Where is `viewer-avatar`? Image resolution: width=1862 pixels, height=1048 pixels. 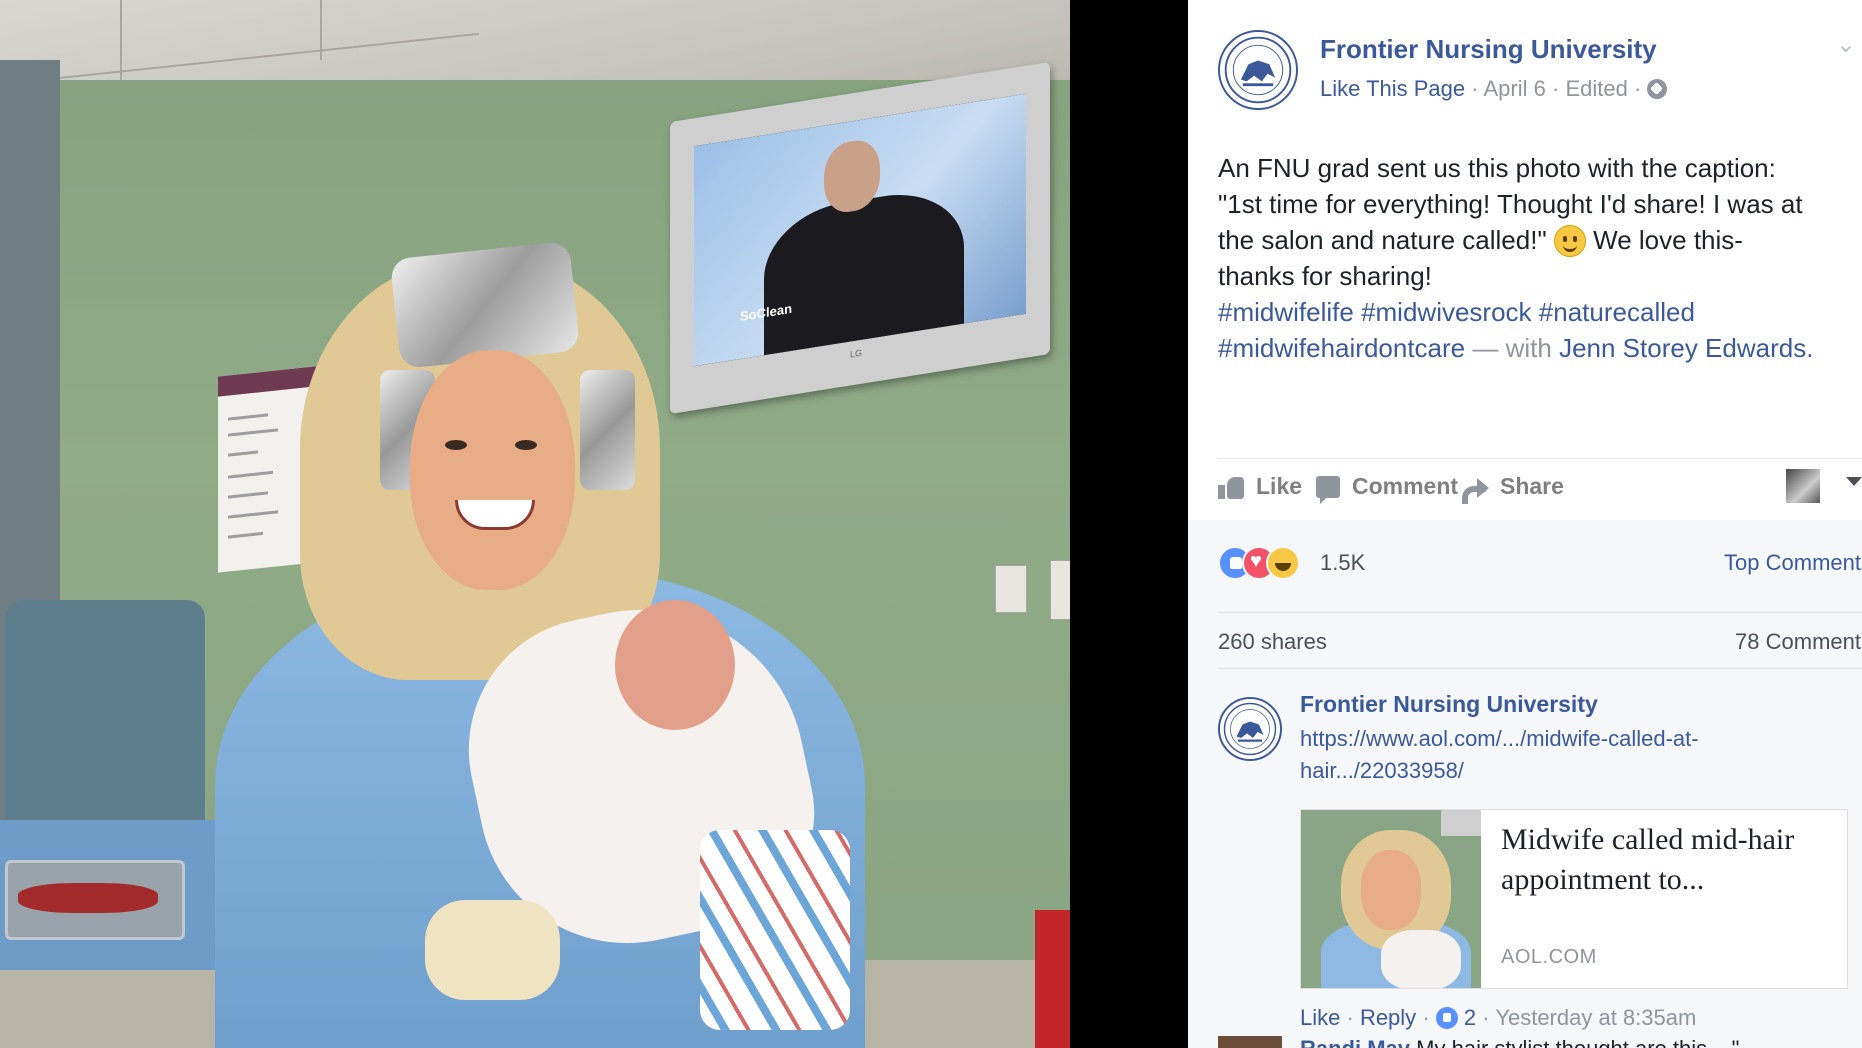
viewer-avatar is located at coordinates (1803, 486).